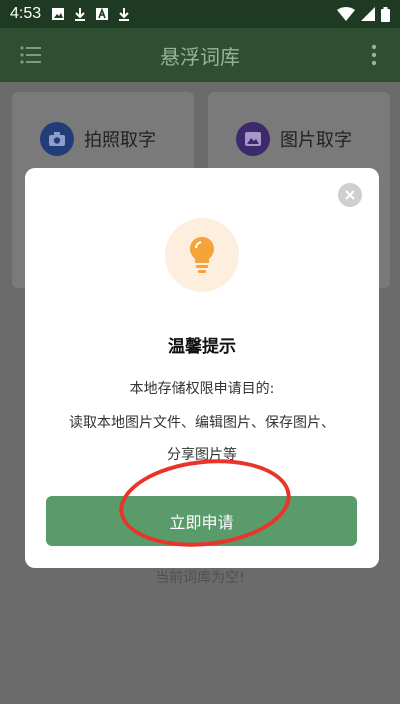 The height and width of the screenshot is (704, 400). I want to click on camera-icon, so click(57, 139).